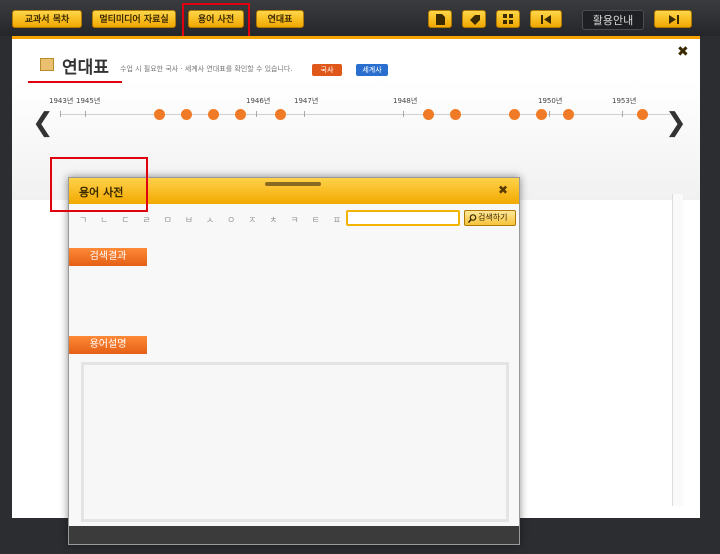 The width and height of the screenshot is (720, 554). What do you see at coordinates (43, 123) in the screenshot?
I see `timeline-prev-icon: ❮` at bounding box center [43, 123].